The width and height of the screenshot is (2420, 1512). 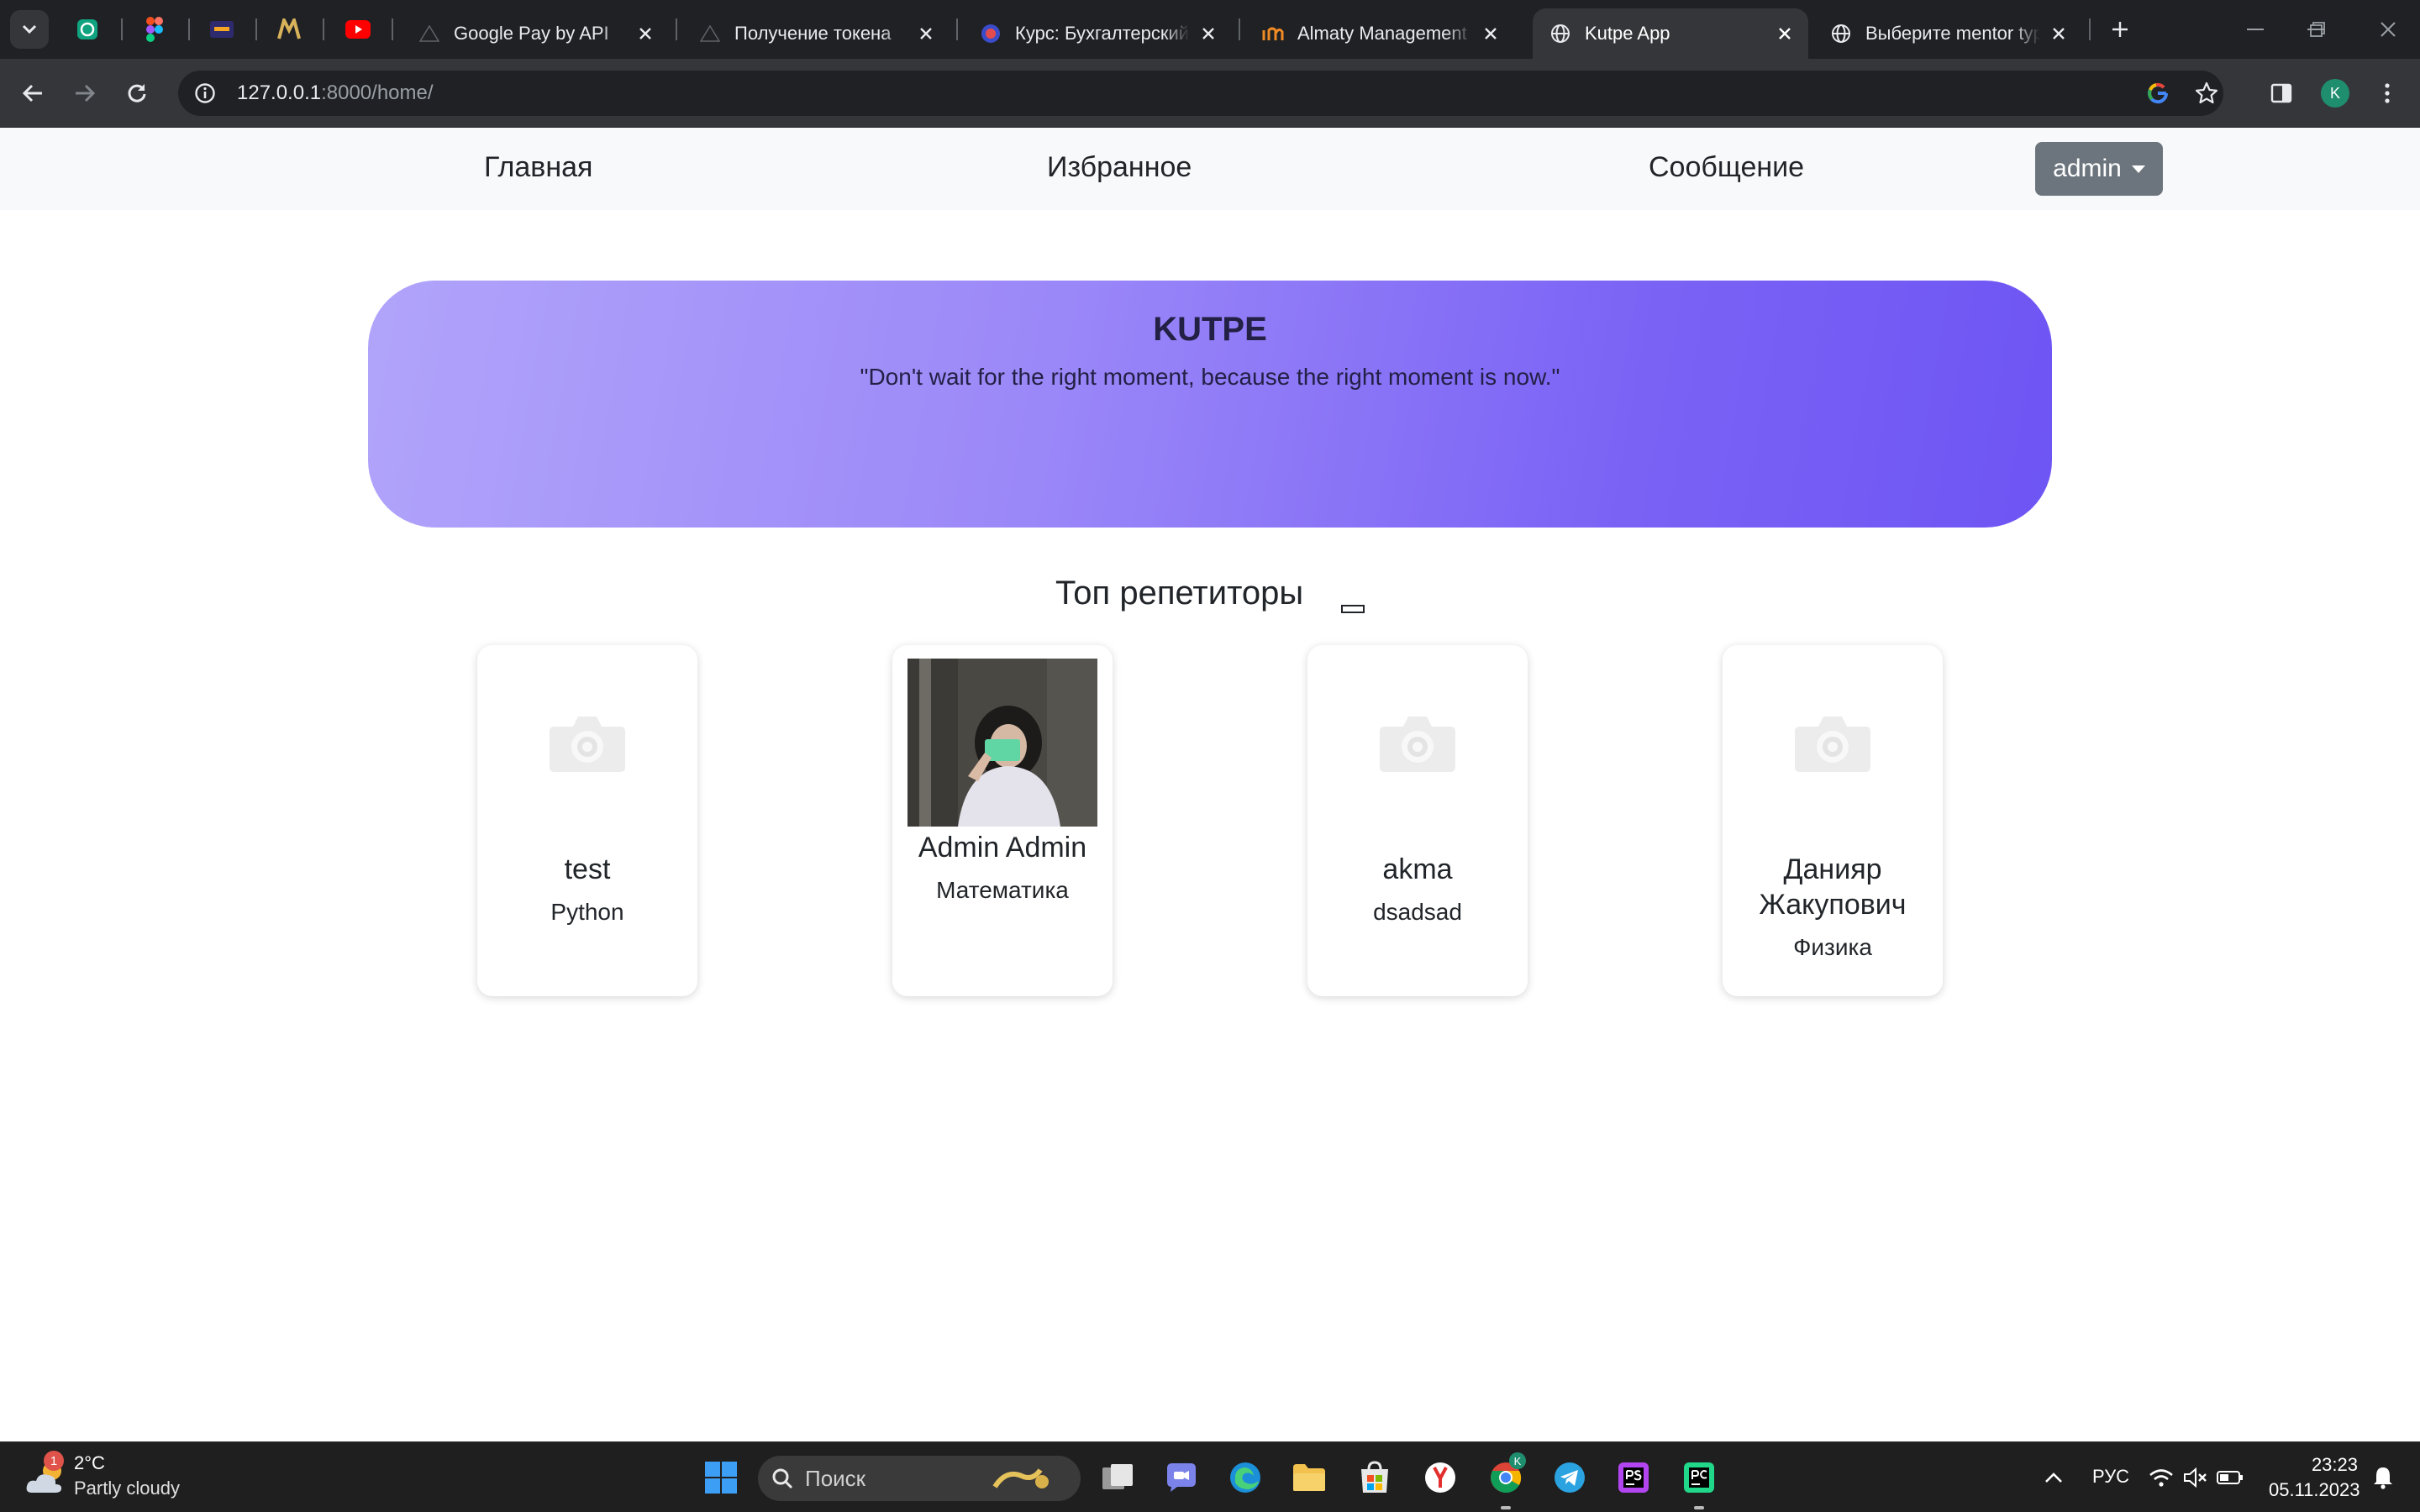 I want to click on tutor-card: Данияр Жакупович Физика, so click(x=1833, y=820).